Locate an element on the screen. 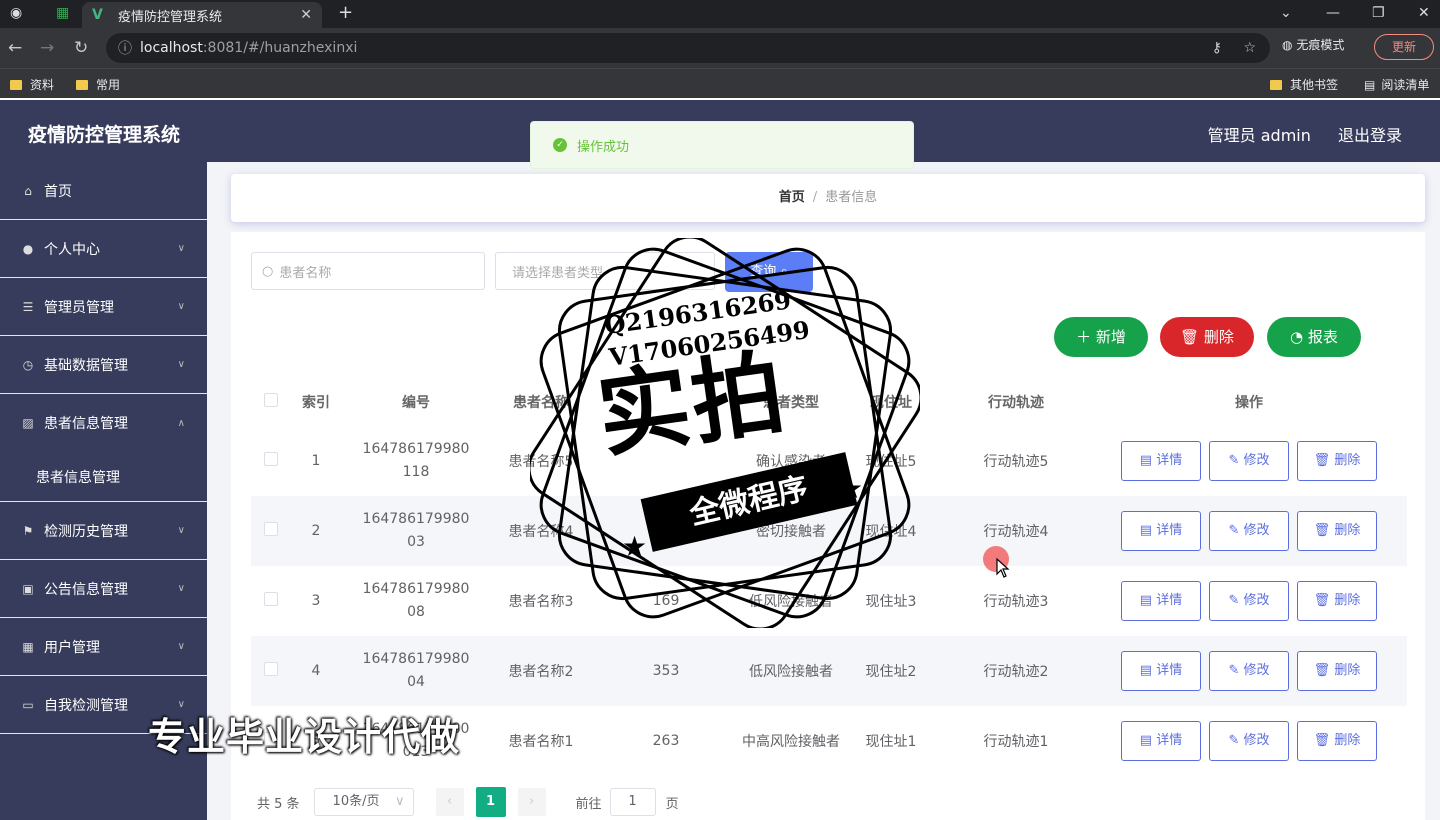  incognito-indicator: ◍ 无痕模式 is located at coordinates (1313, 44).